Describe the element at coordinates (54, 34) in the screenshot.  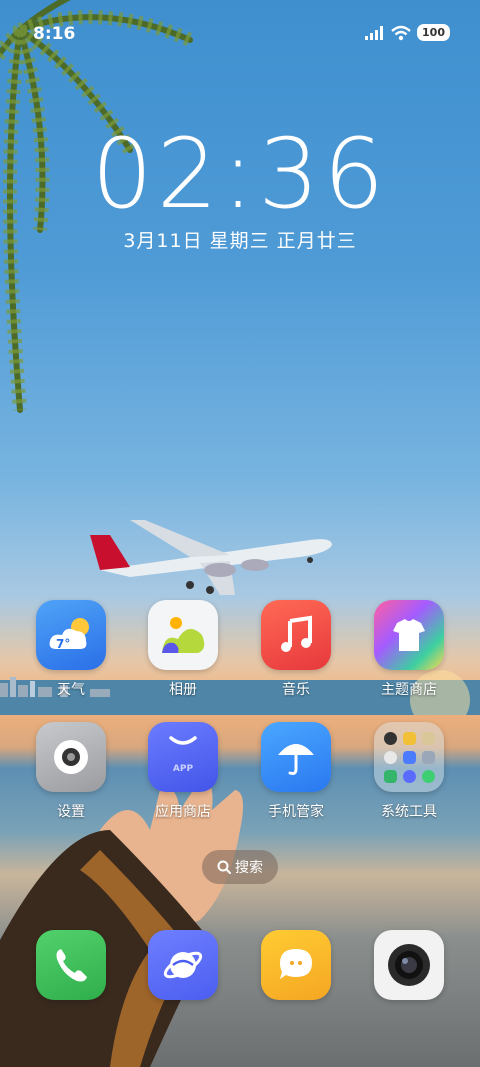
I see `status-time: 8:16` at that location.